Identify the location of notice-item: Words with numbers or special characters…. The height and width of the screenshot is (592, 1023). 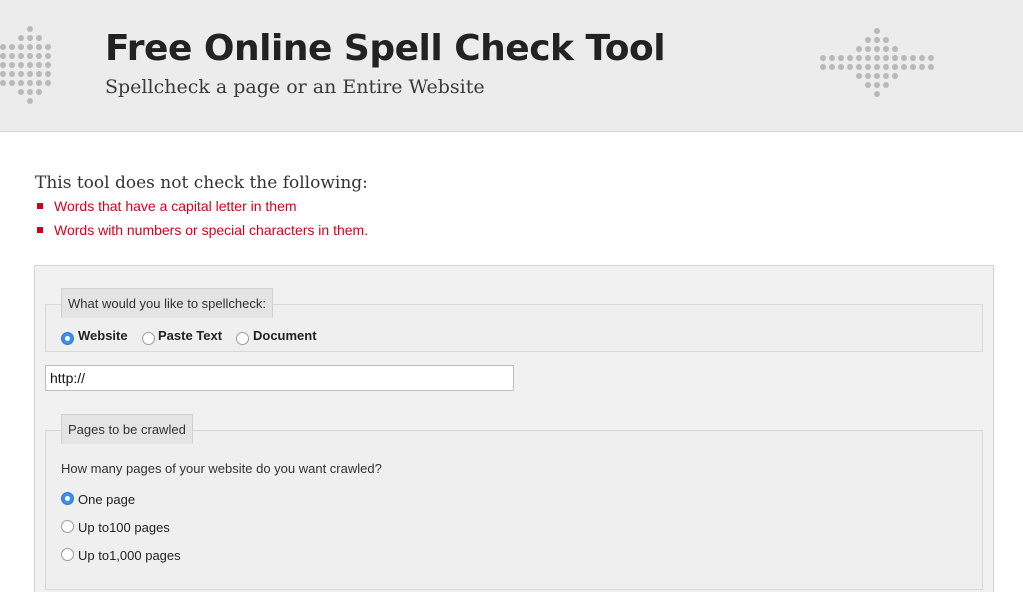
(201, 233).